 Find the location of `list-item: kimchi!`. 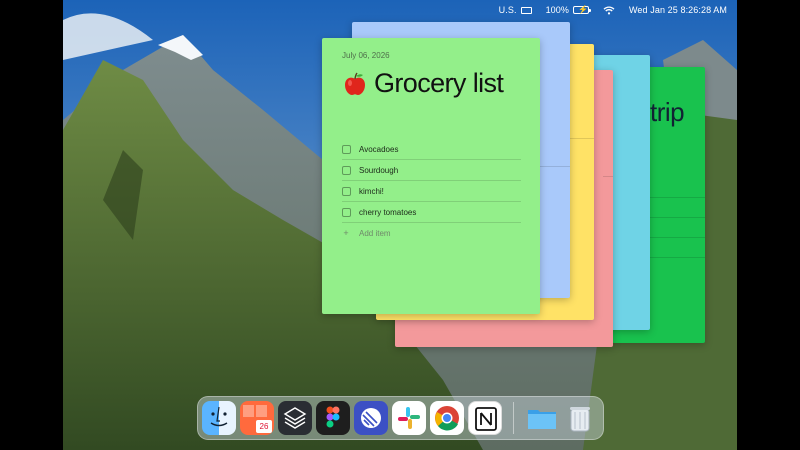

list-item: kimchi! is located at coordinates (431, 191).